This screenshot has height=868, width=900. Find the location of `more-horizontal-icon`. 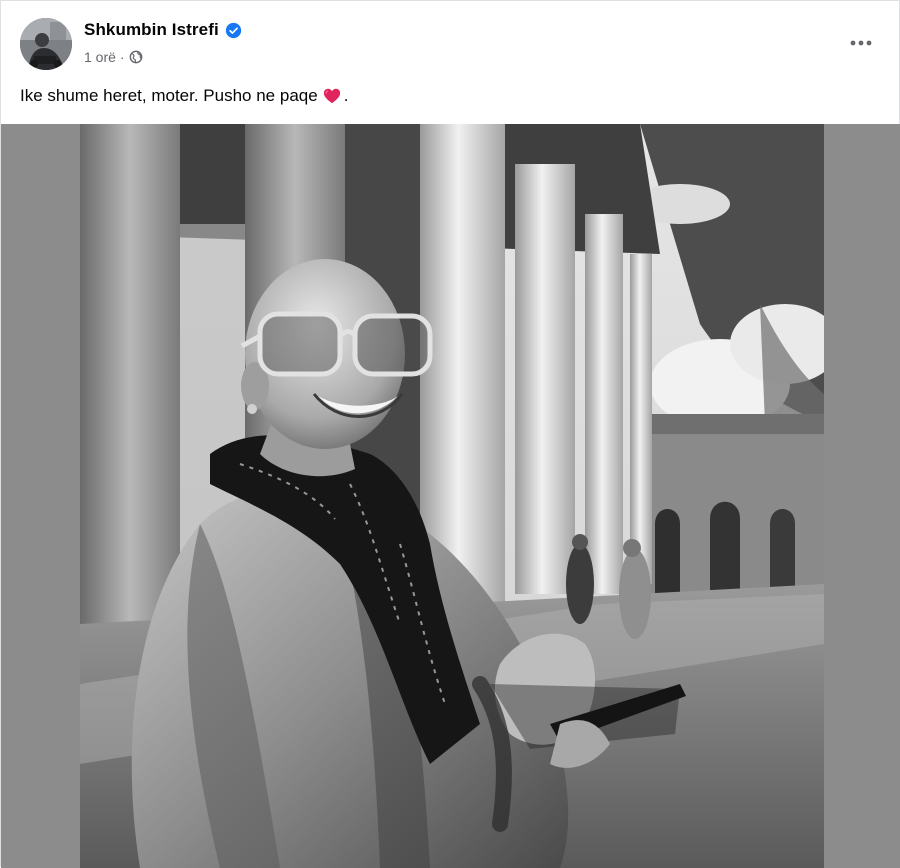

more-horizontal-icon is located at coordinates (861, 43).